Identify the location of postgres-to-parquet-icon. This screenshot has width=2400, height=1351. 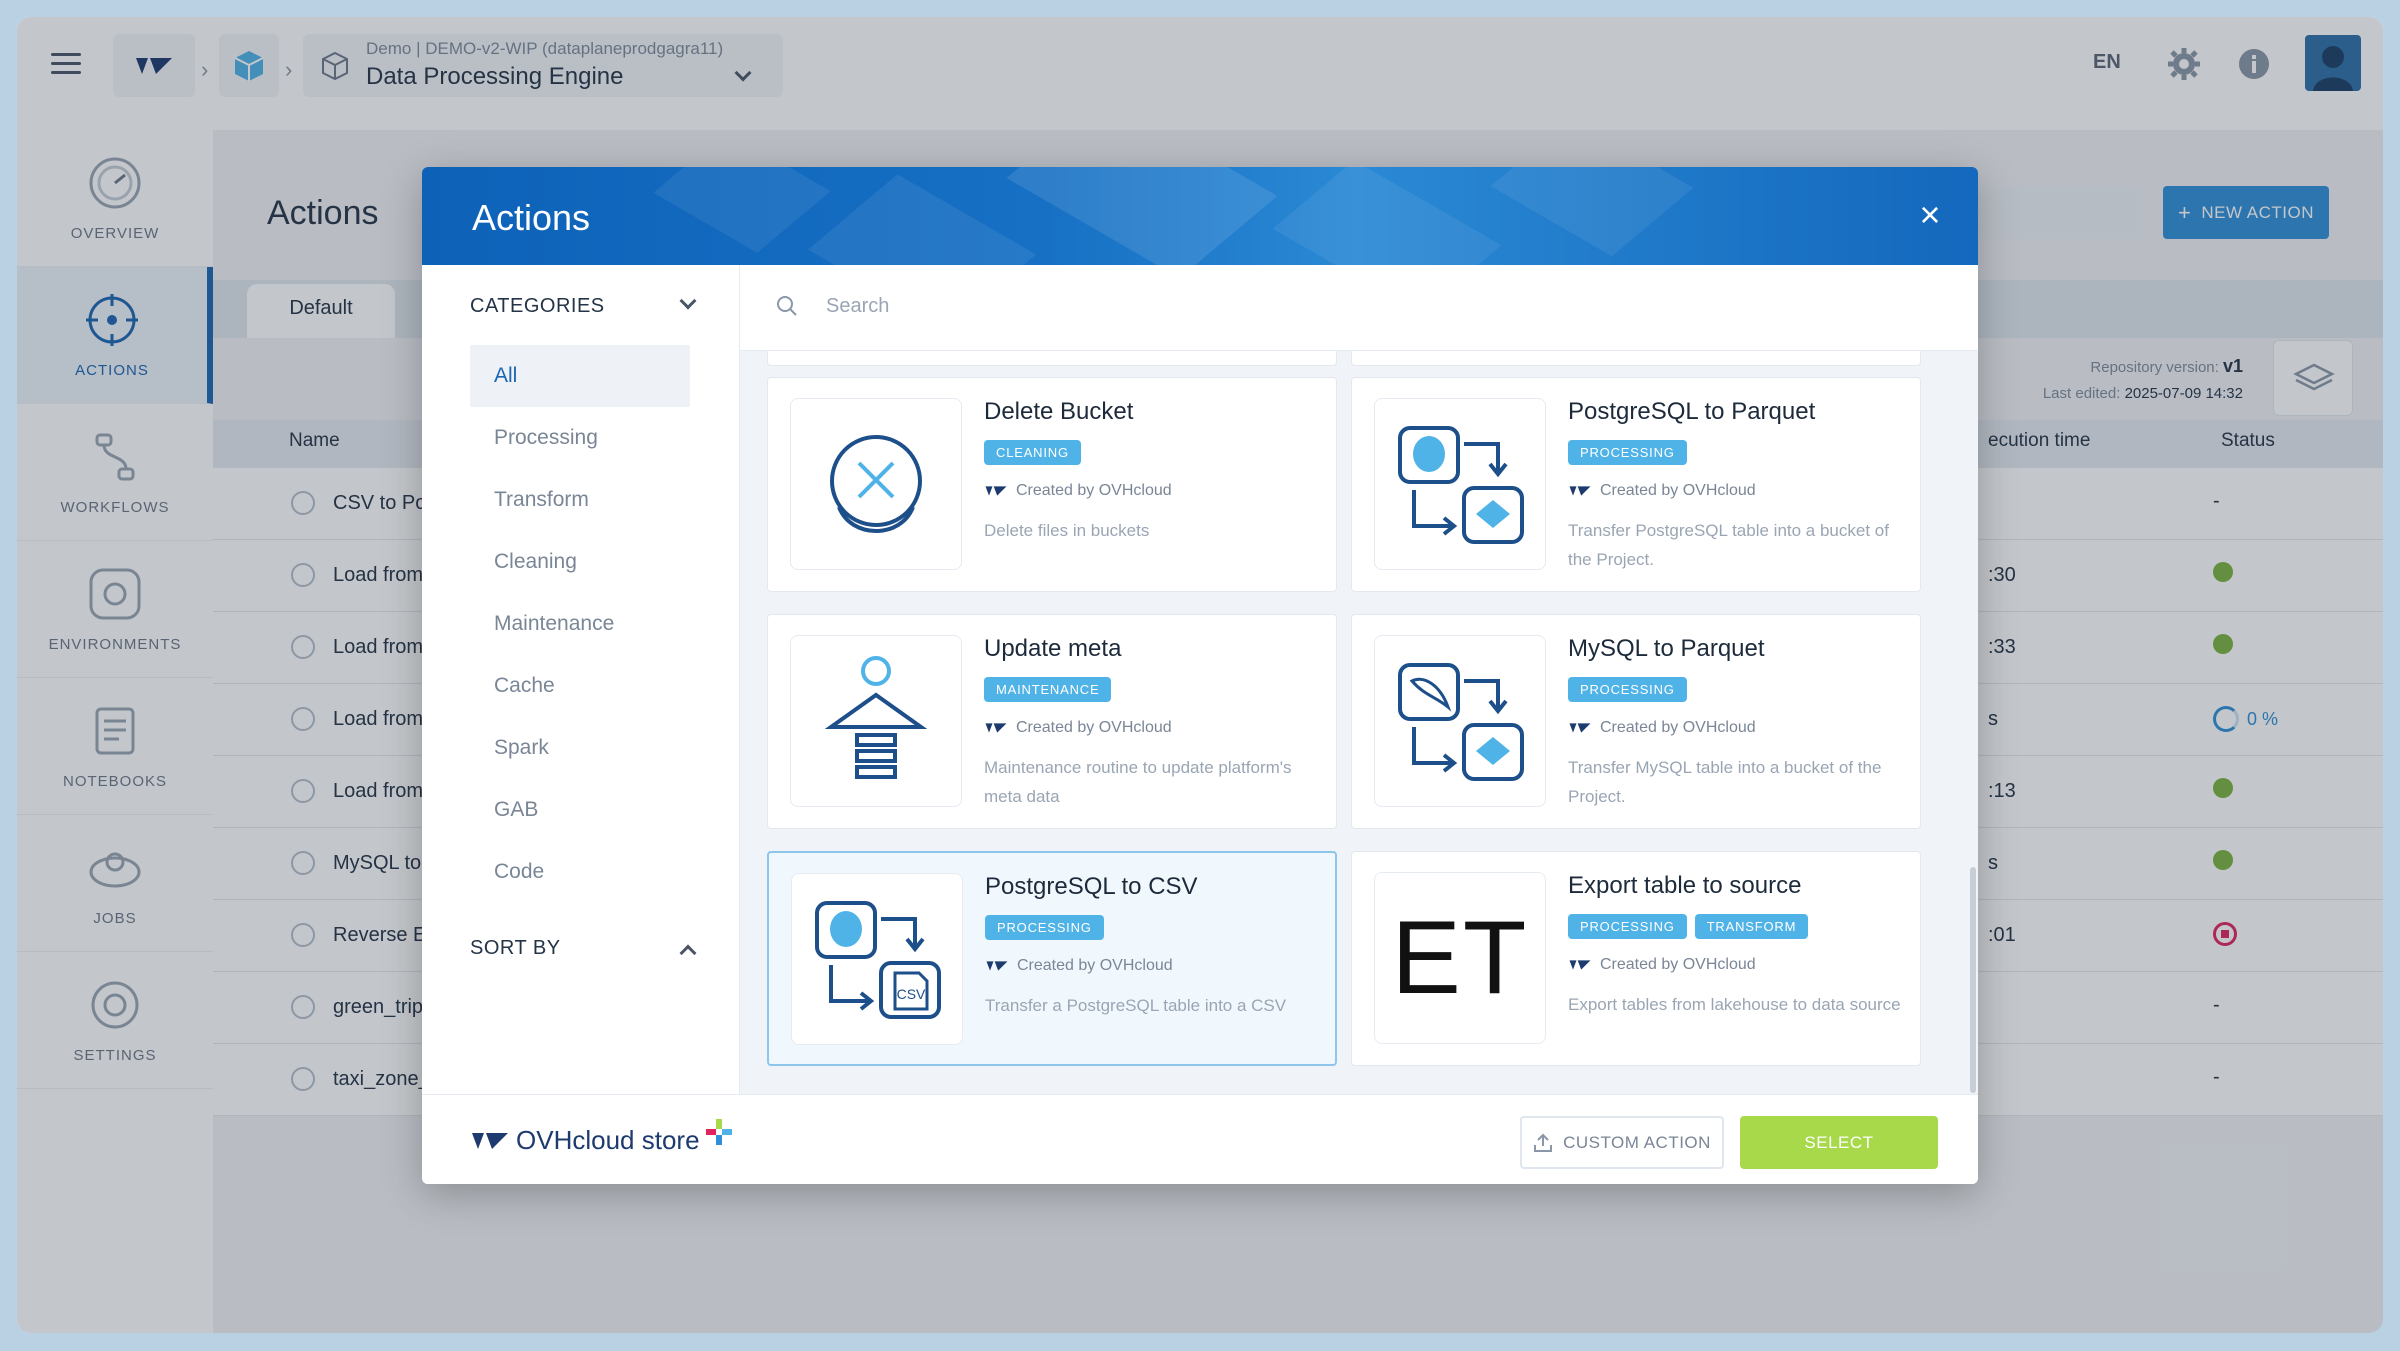
(1461, 485).